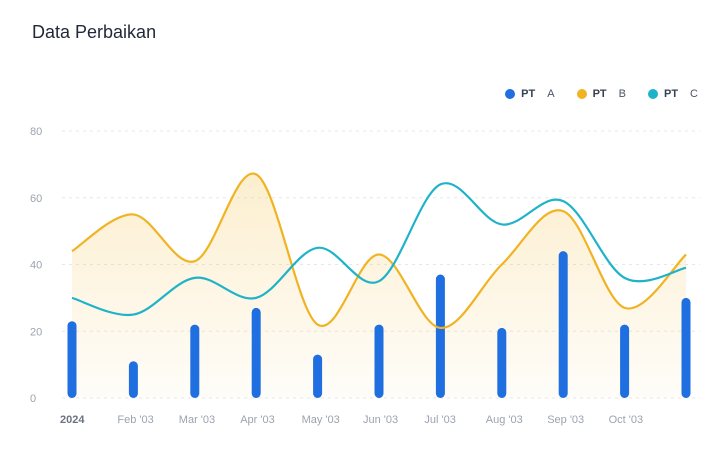 The height and width of the screenshot is (465, 720). I want to click on x-tick-label: Jun '03, so click(380, 420).